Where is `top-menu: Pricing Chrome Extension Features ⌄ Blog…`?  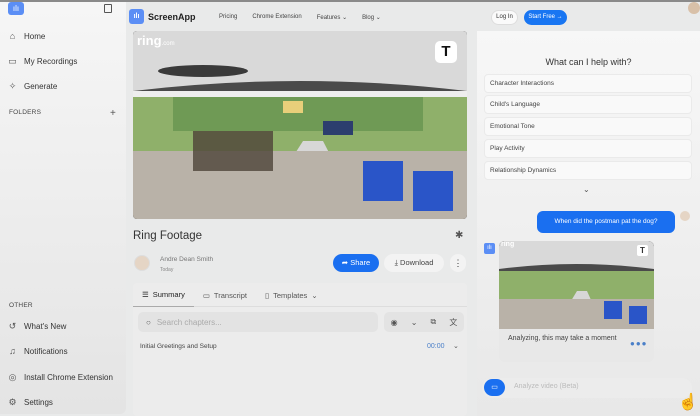 top-menu: Pricing Chrome Extension Features ⌄ Blog… is located at coordinates (300, 17).